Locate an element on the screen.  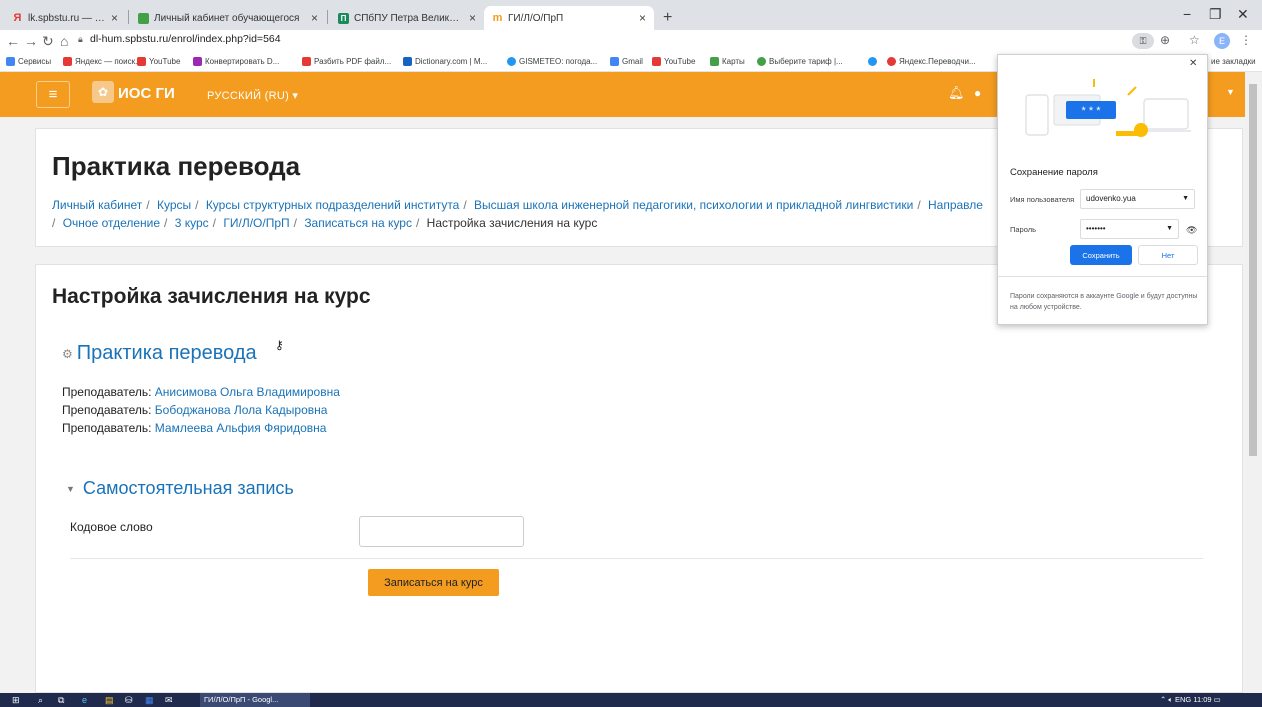
save-password-button: Сохранить is located at coordinates (1101, 255).